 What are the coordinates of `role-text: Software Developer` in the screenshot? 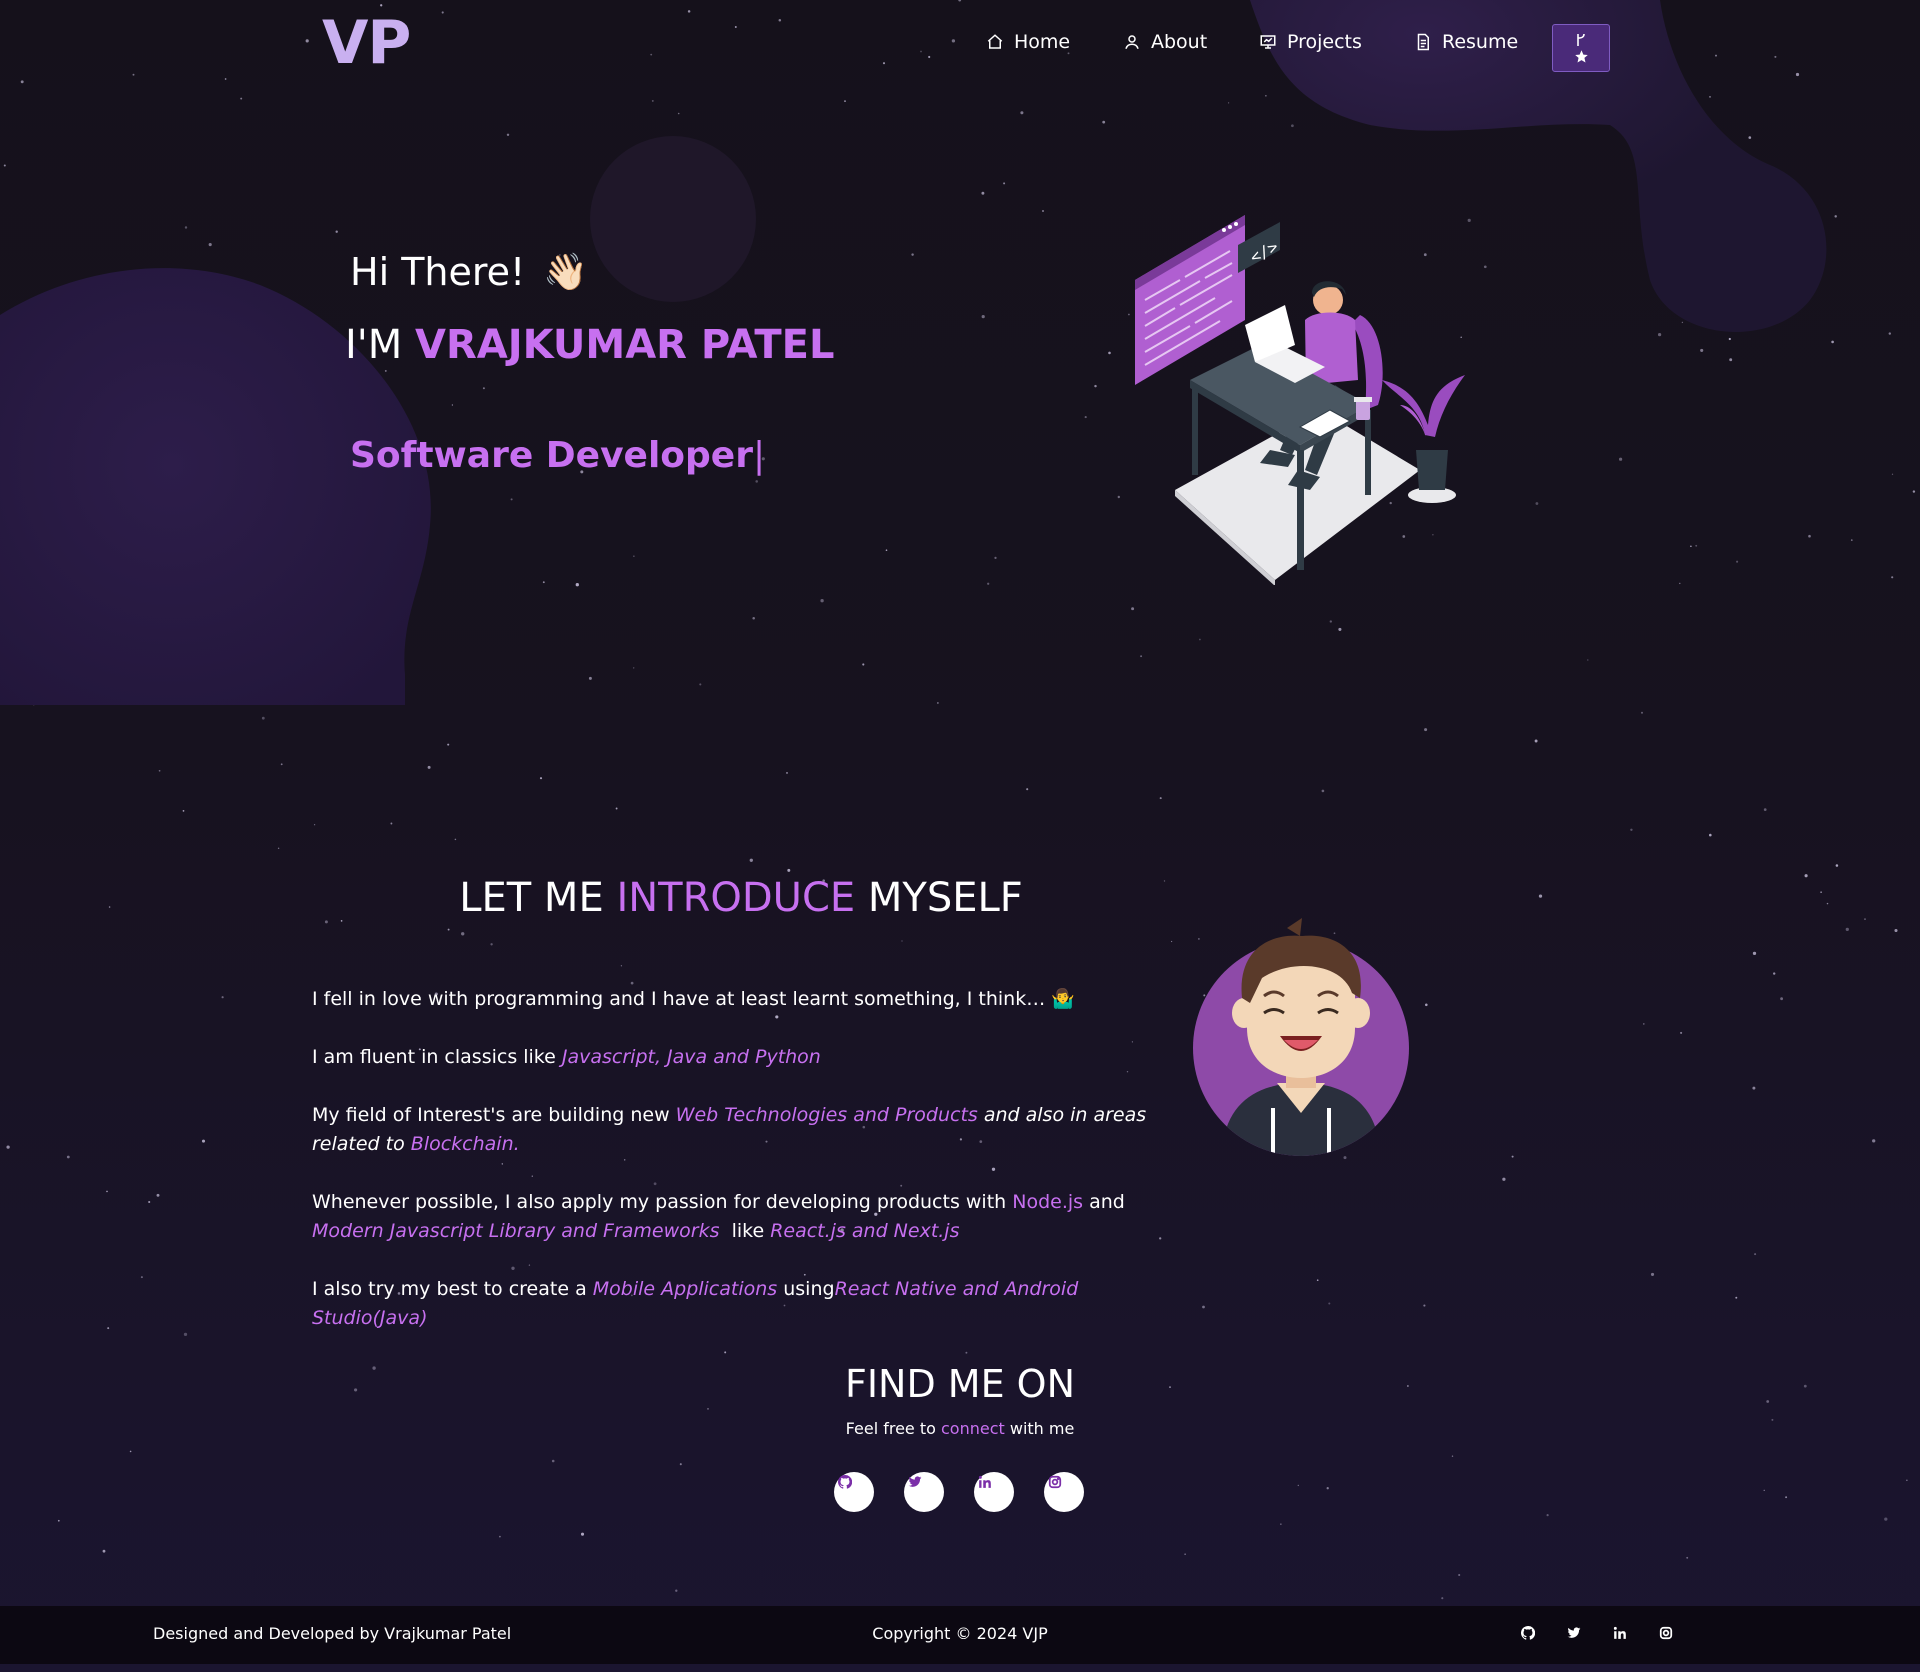 It's located at (551, 455).